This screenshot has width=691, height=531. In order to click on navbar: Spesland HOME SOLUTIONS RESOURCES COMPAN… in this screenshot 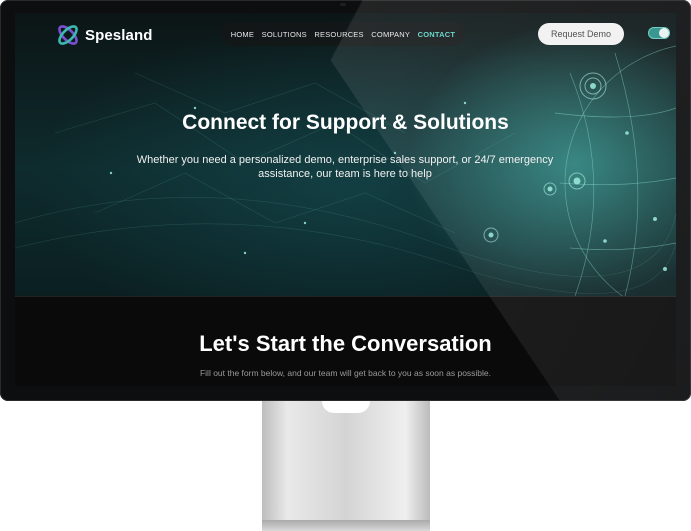, I will do `click(345, 34)`.